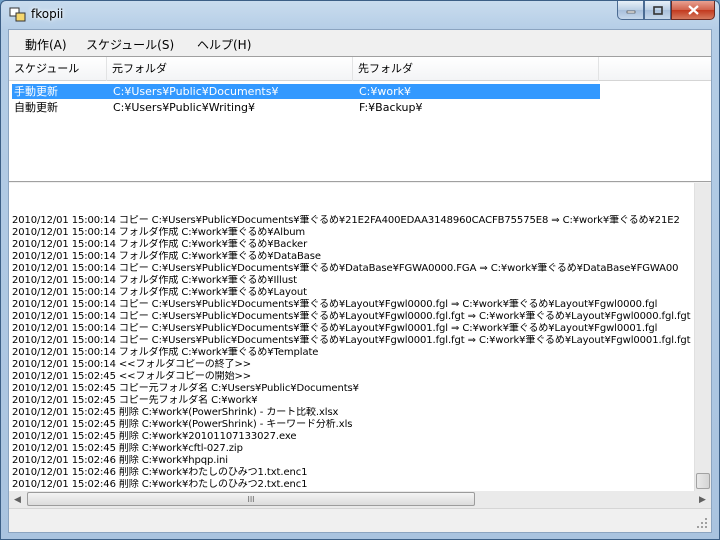  I want to click on schedule-list-header: スケジュール 元フォルダ 先フォルダ, so click(360, 69).